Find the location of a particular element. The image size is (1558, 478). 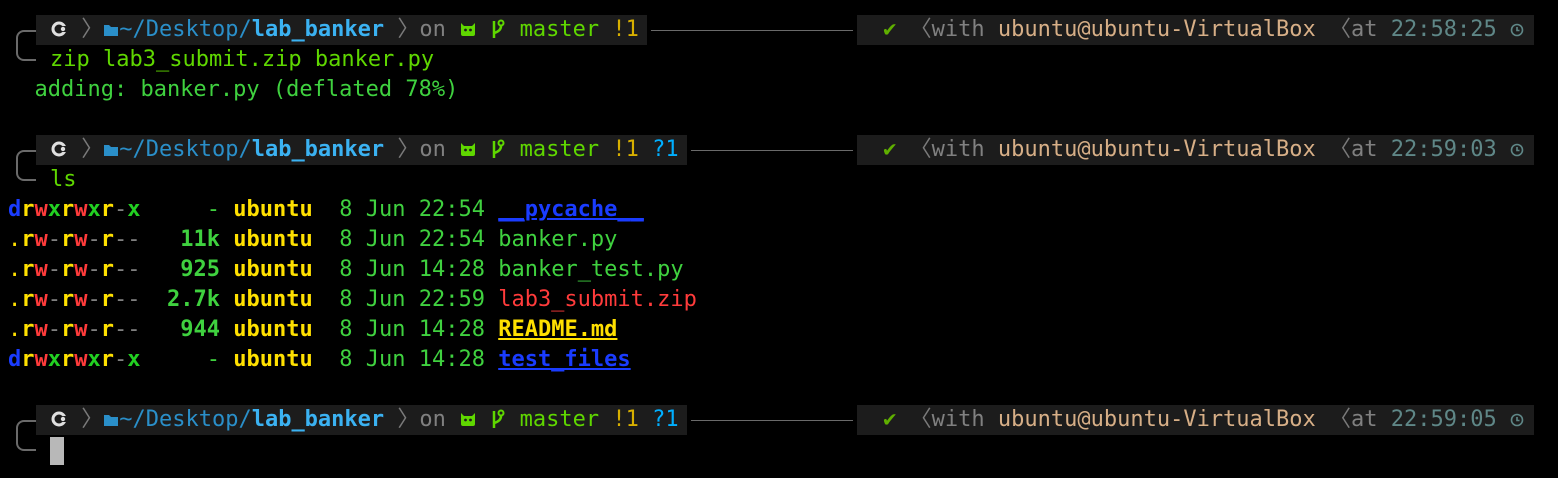

command-text: ls is located at coordinates (63, 179).